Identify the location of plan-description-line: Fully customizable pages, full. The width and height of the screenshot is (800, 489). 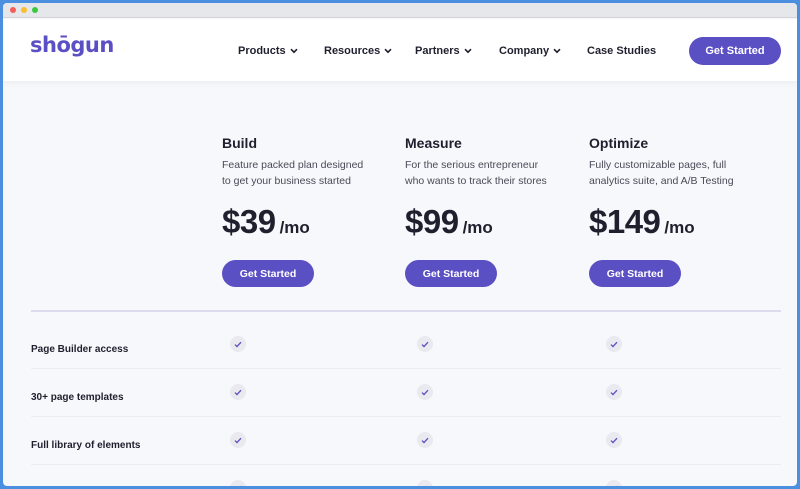
(658, 165).